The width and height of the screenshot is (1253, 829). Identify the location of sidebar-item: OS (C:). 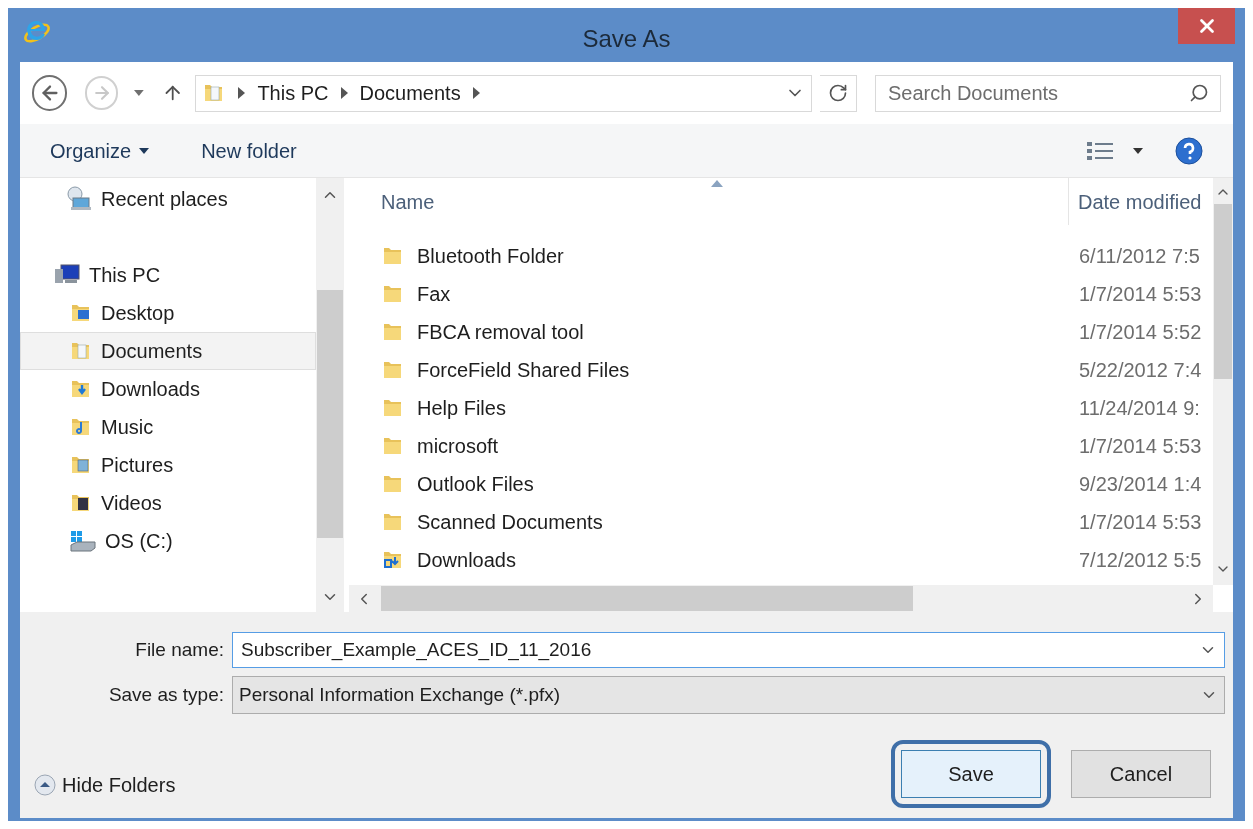
(168, 541).